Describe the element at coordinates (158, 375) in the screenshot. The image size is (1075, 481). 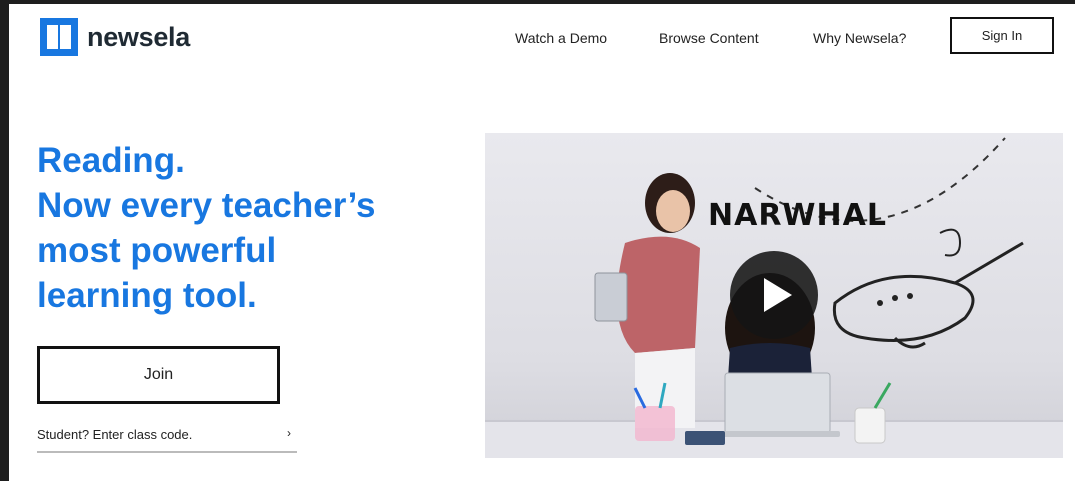
I see `join-button: Join` at that location.